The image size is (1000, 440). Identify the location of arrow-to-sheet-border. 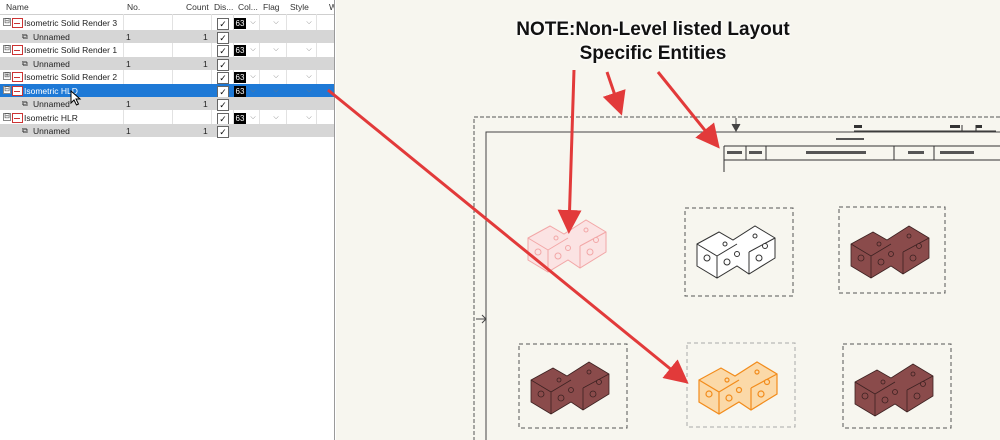
(614, 93).